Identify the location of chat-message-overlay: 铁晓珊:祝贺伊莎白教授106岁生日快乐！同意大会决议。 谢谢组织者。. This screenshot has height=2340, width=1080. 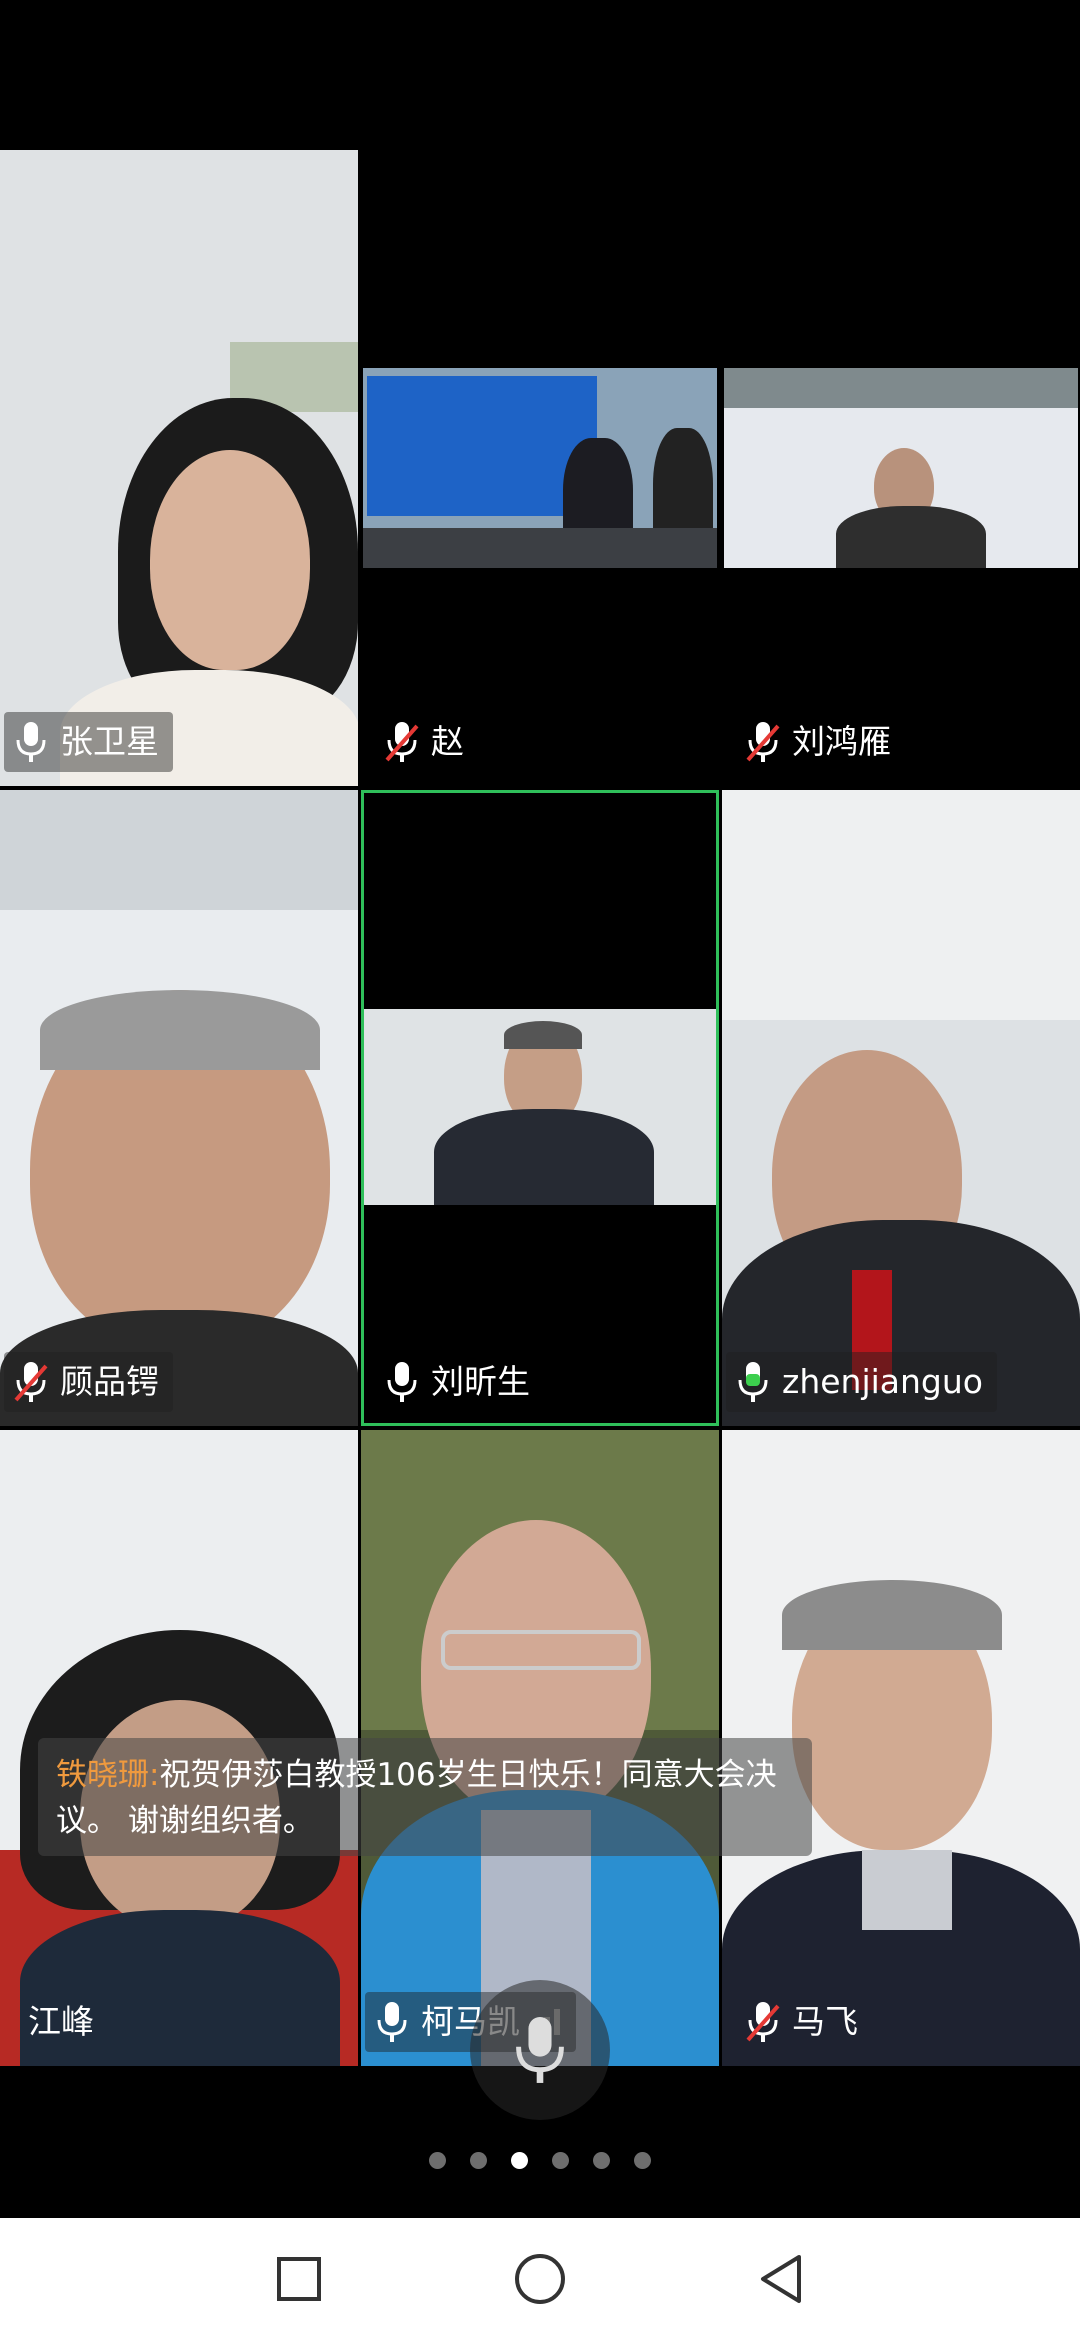
(425, 1797).